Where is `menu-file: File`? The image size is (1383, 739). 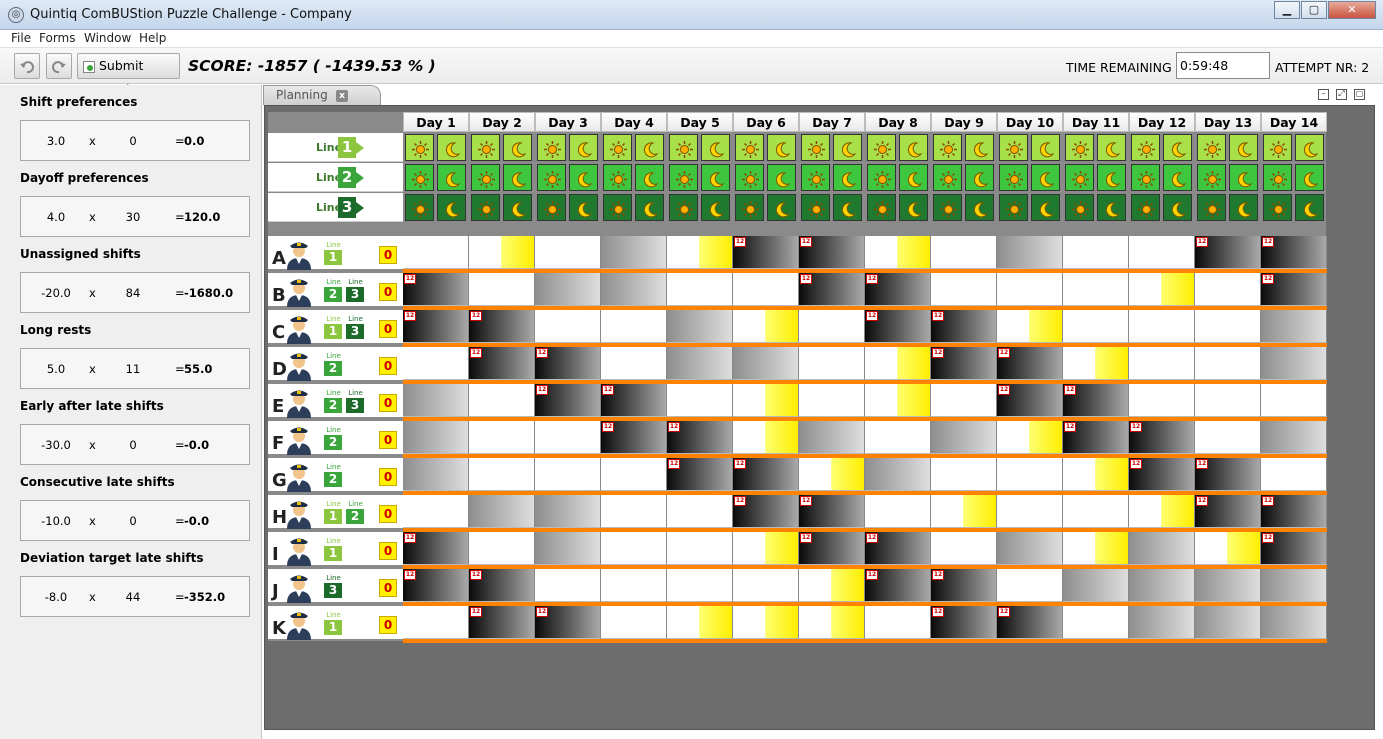 menu-file: File is located at coordinates (21, 38).